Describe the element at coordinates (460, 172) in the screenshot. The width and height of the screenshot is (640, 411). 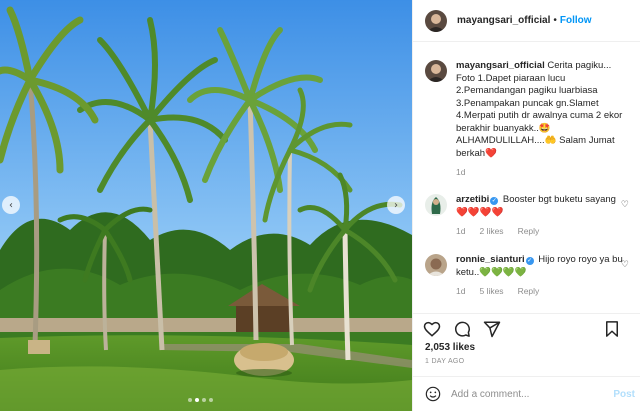
I see `caption-time: 1d` at that location.